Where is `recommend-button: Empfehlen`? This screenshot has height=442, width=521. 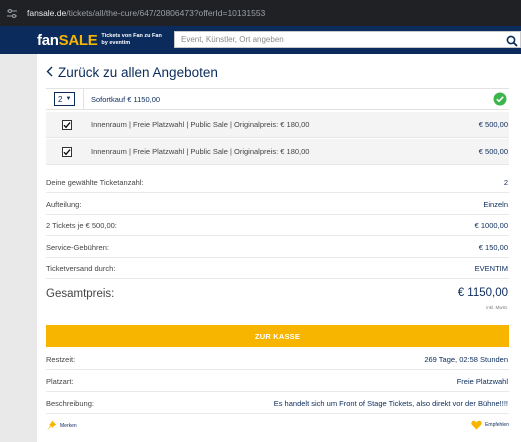
recommend-button: Empfehlen is located at coordinates (490, 425).